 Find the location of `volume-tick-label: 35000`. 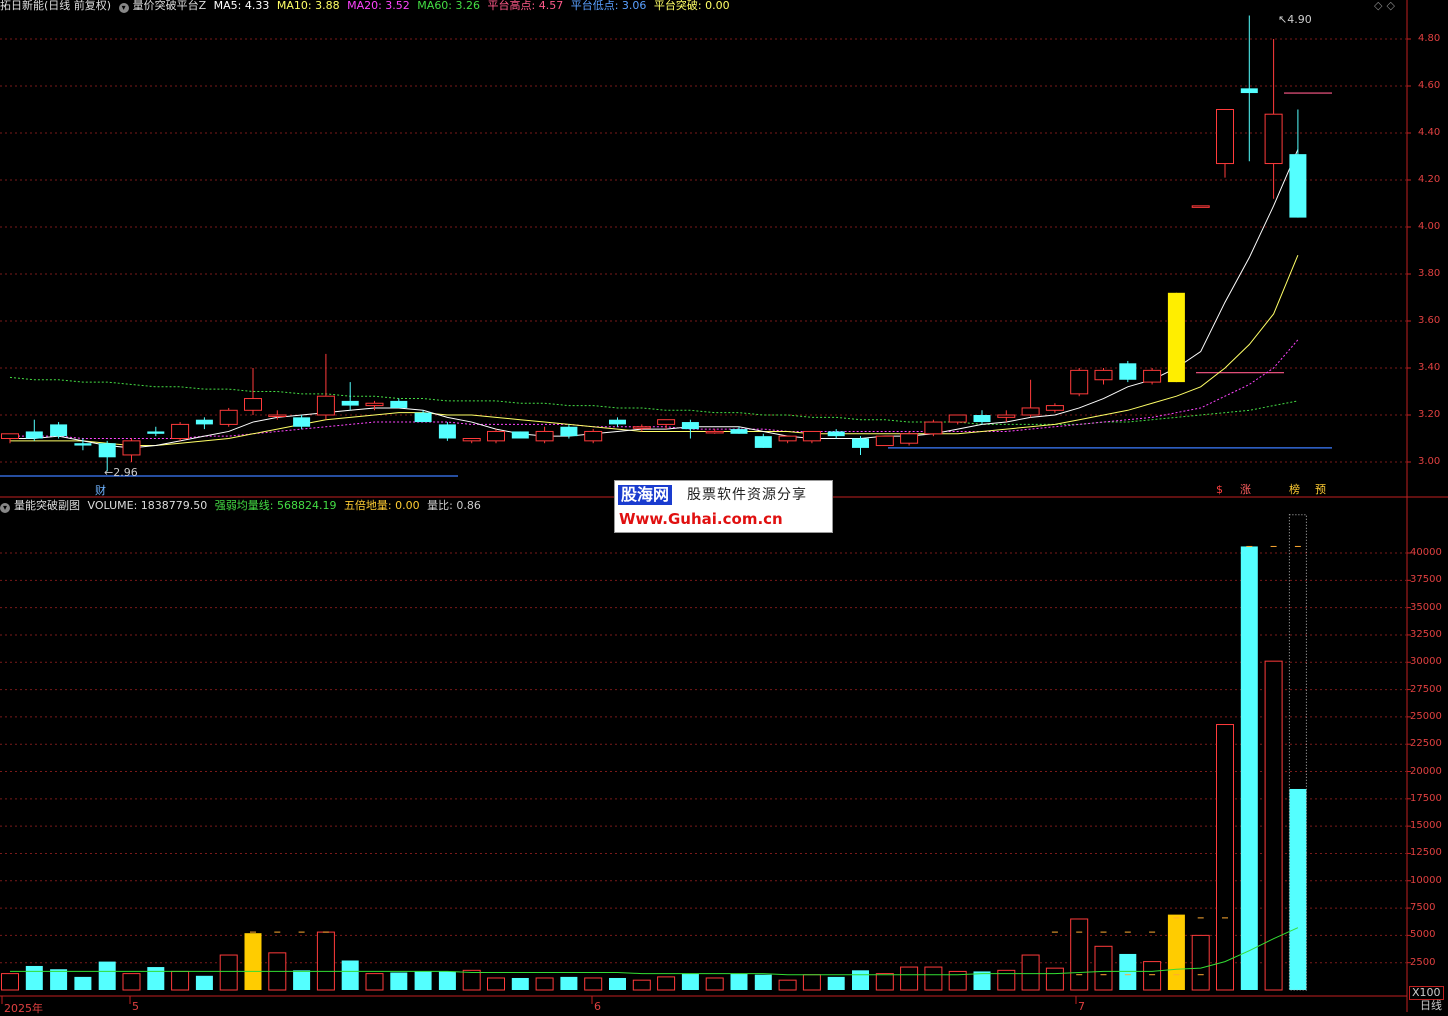

volume-tick-label: 35000 is located at coordinates (1426, 607).